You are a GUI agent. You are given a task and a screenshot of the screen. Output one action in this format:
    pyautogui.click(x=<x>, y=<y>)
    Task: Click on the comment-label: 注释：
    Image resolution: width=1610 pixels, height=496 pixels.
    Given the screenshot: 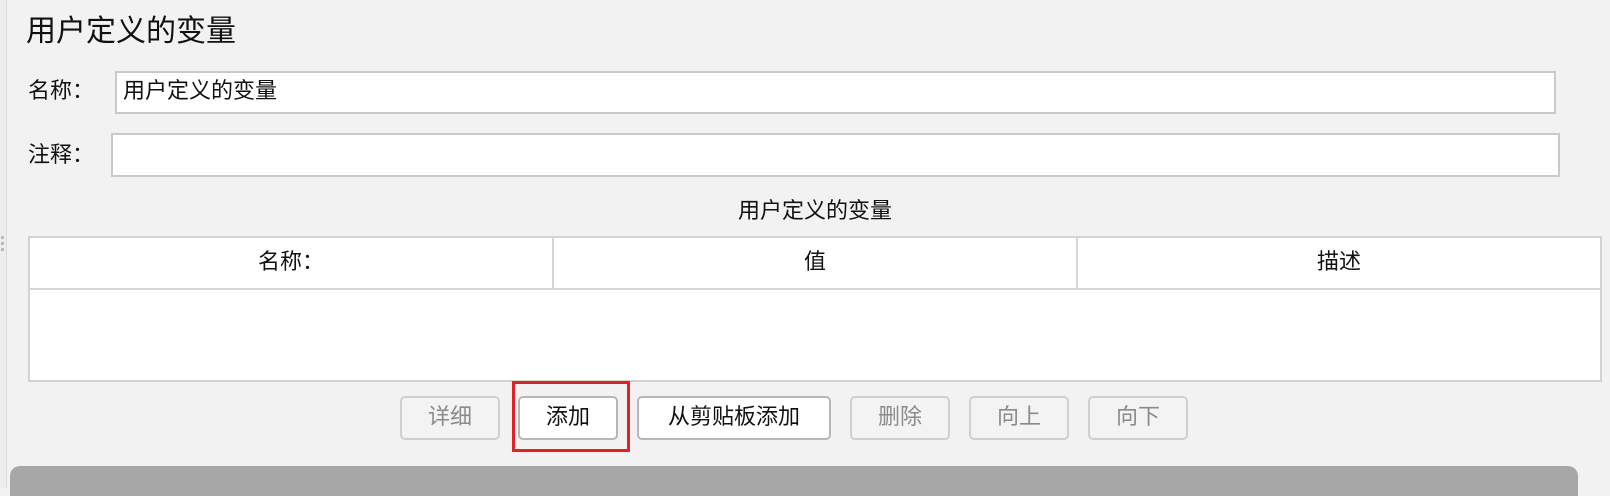 What is the action you would take?
    pyautogui.click(x=61, y=155)
    